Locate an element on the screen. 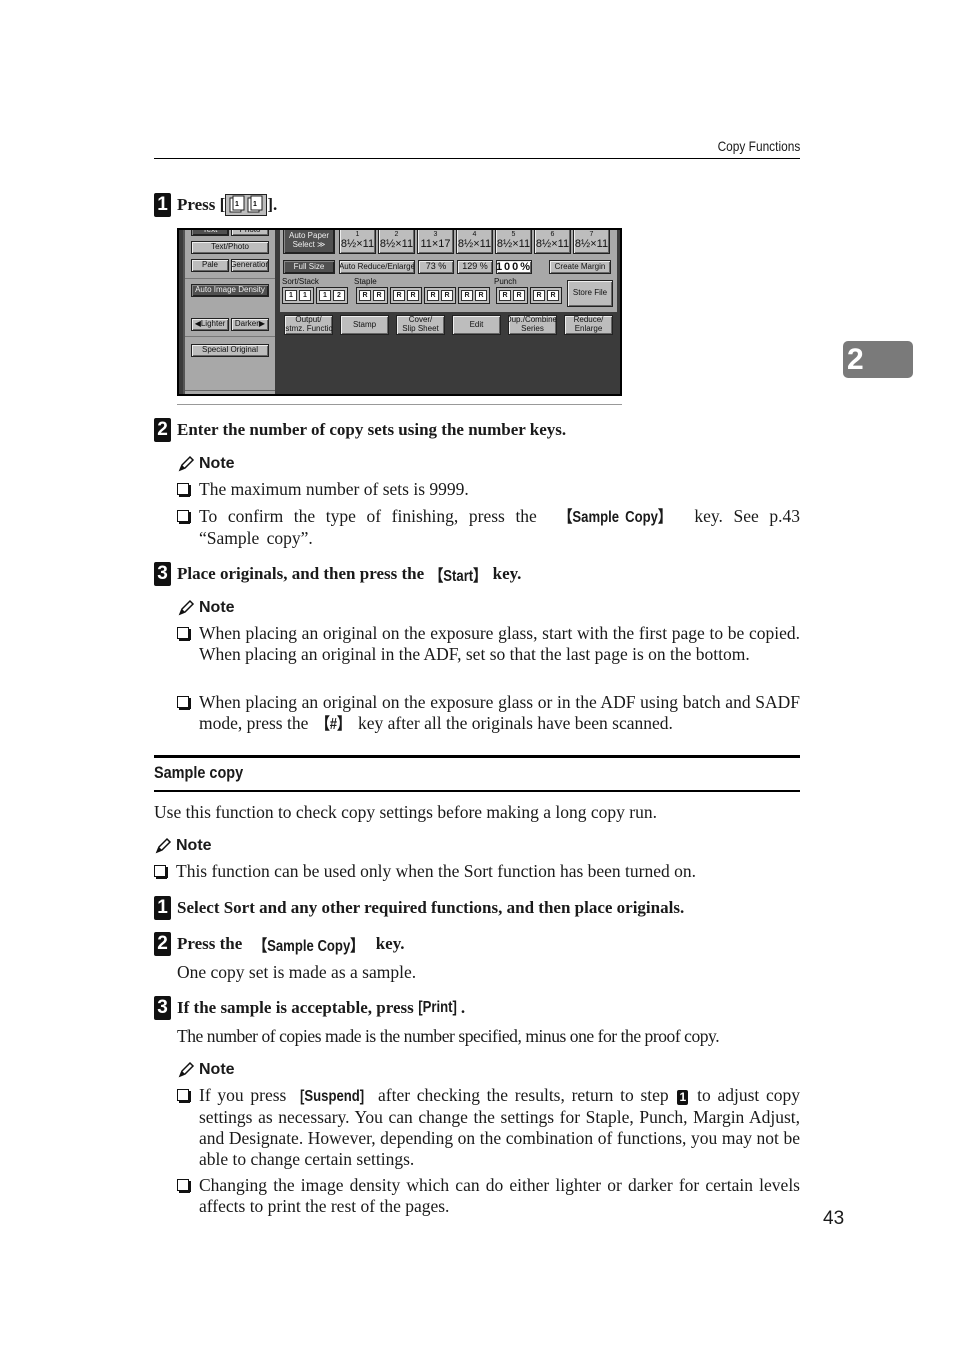 The height and width of the screenshot is (1351, 954). store-file-button: Store File is located at coordinates (590, 293).